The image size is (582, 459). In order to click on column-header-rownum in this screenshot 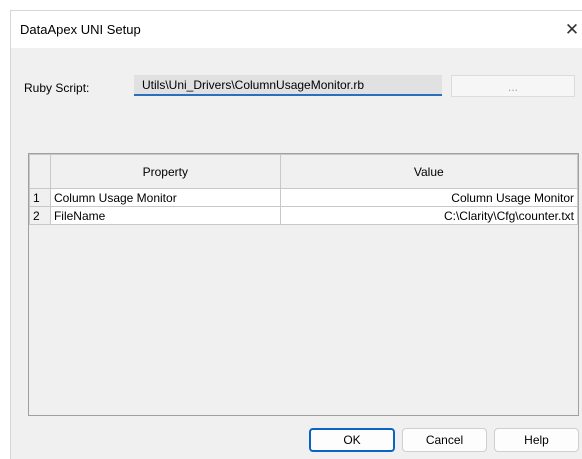, I will do `click(40, 171)`.